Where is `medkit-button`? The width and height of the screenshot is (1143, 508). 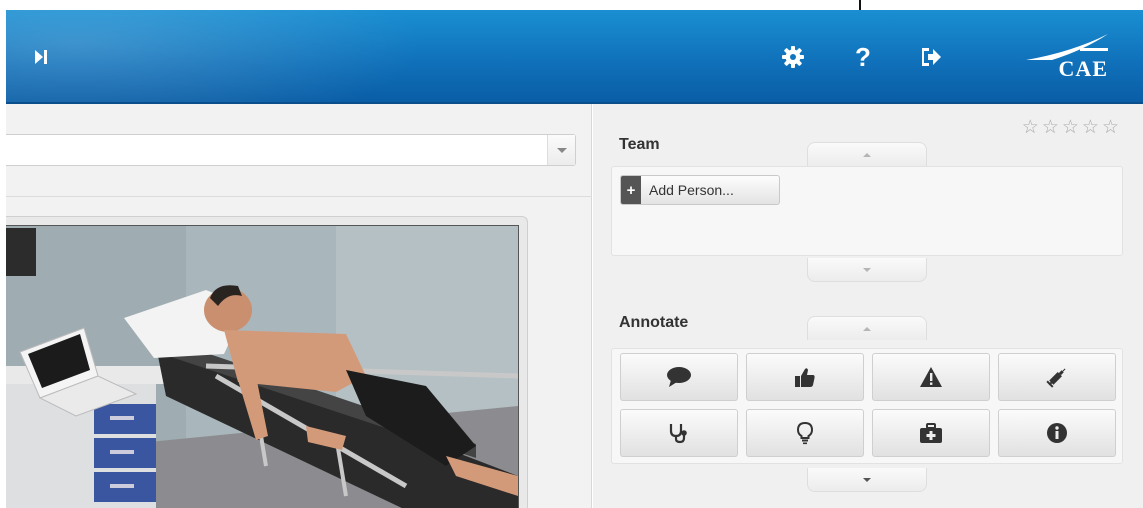
medkit-button is located at coordinates (931, 433).